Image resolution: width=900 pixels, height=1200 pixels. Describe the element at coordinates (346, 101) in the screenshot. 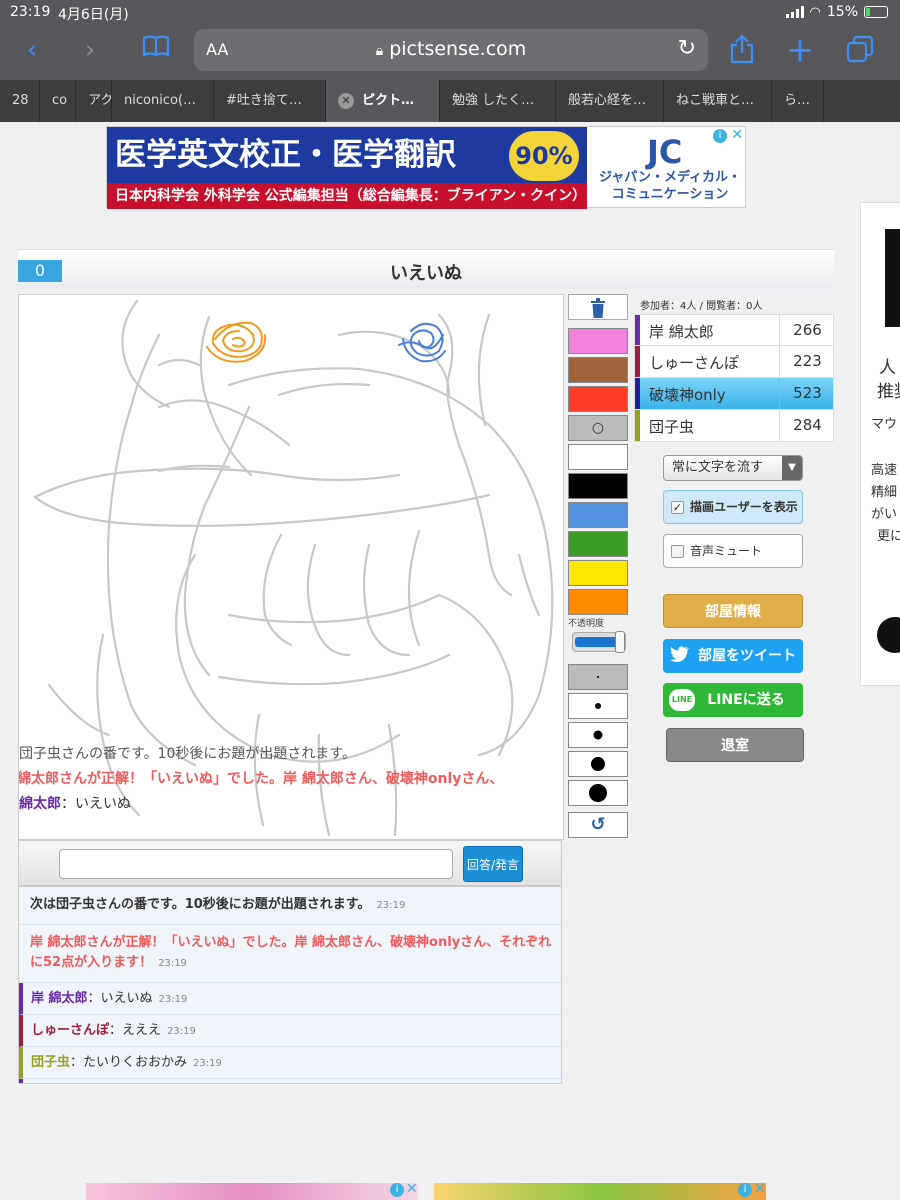

I see `close-tab-icon: ✕` at that location.